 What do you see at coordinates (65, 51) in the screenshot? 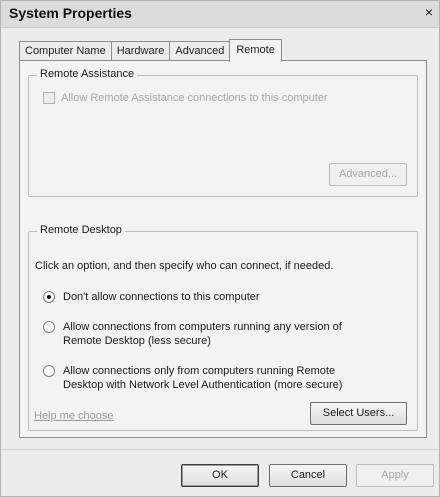
I see `tab-computer-name: Computer Name` at bounding box center [65, 51].